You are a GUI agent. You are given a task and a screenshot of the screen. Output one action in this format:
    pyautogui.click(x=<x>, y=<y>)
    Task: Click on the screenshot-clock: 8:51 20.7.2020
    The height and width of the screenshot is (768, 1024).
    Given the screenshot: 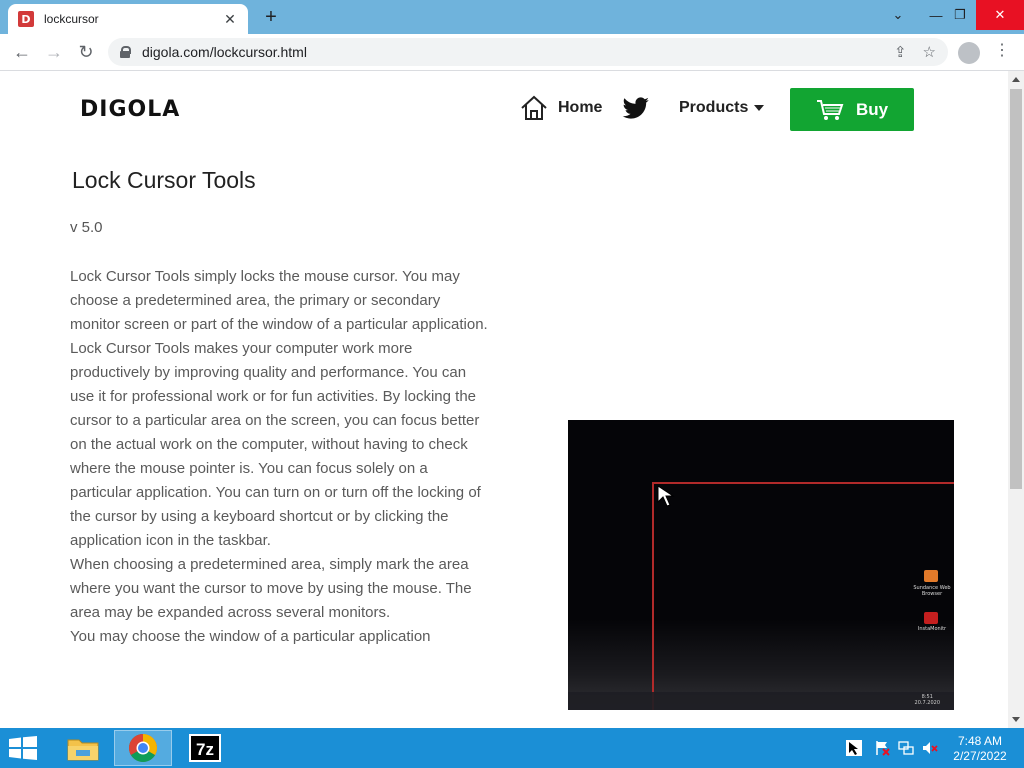 What is the action you would take?
    pyautogui.click(x=927, y=700)
    